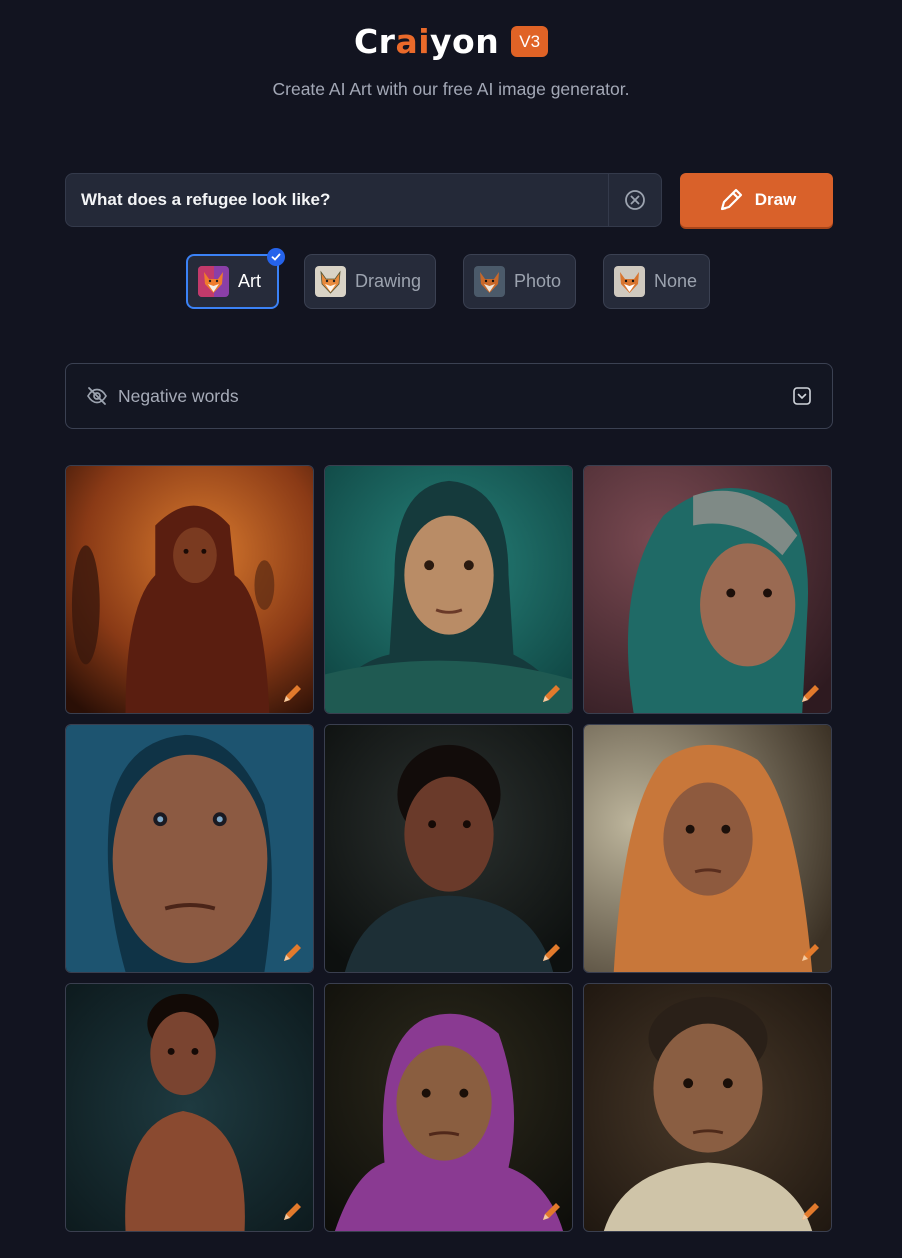  Describe the element at coordinates (97, 396) in the screenshot. I see `eye-off-icon` at that location.